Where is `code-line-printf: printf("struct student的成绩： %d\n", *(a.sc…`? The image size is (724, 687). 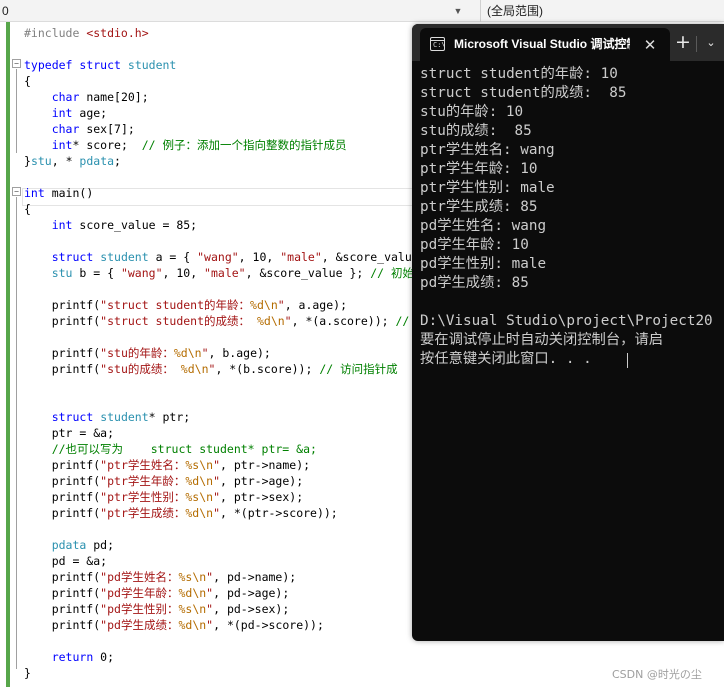 code-line-printf: printf("struct student的成绩： %d\n", *(a.sc… is located at coordinates (217, 321).